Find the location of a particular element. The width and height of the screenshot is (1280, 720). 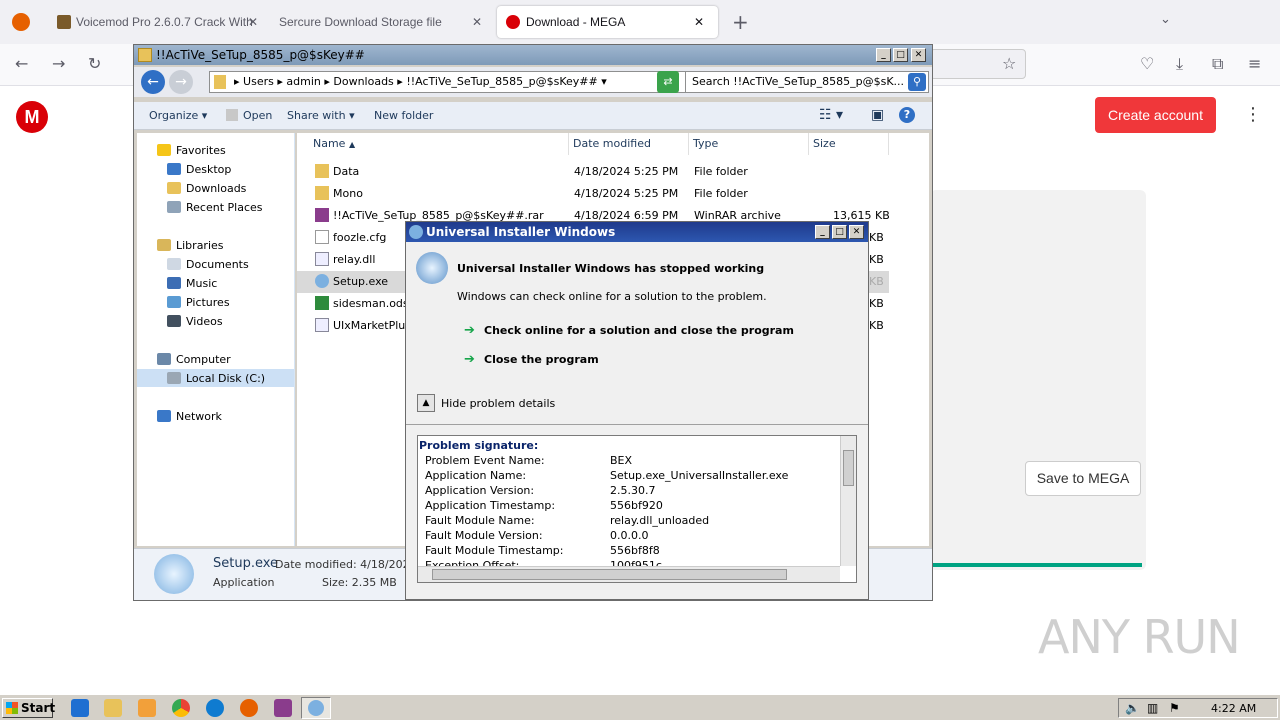

tab-secure-download: Sercure Download Storage file is located at coordinates (379, 22).